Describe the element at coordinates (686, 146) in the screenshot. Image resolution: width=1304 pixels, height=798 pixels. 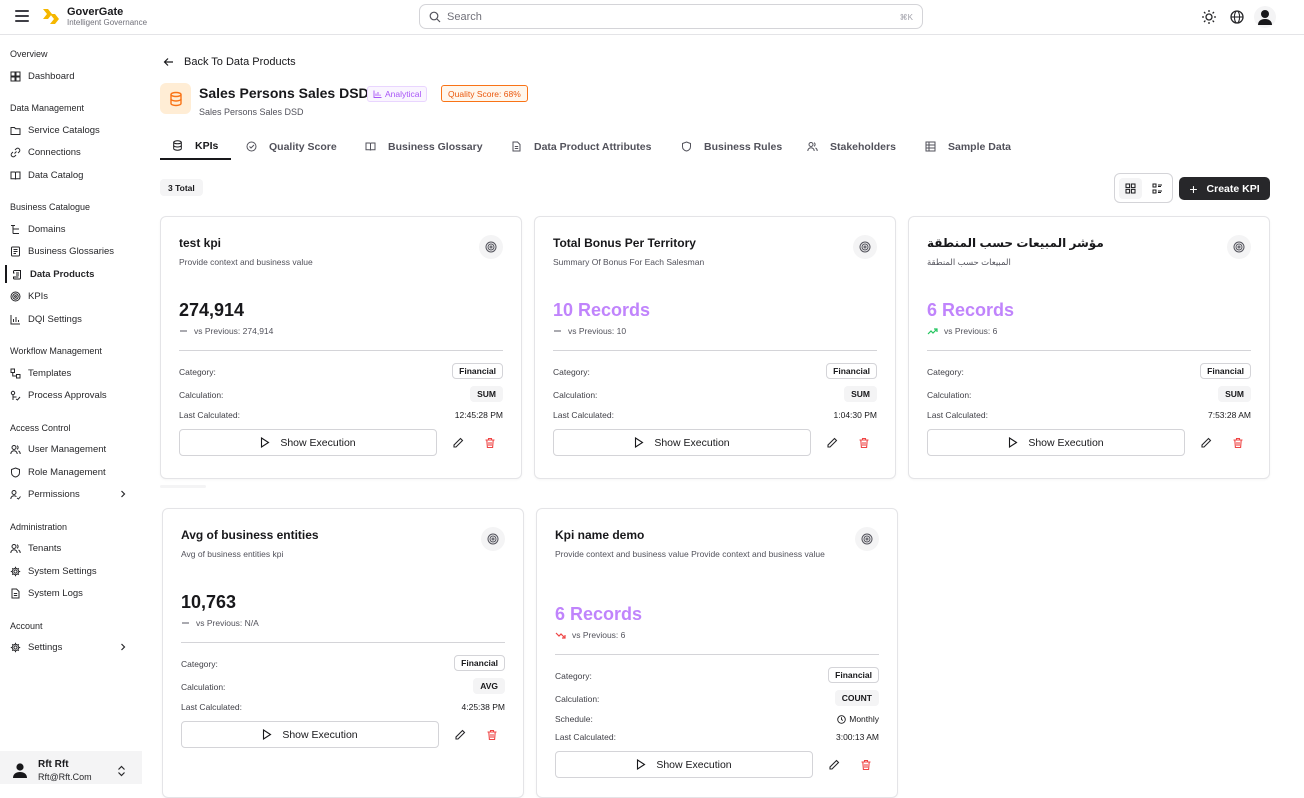
I see `shield-icon` at that location.